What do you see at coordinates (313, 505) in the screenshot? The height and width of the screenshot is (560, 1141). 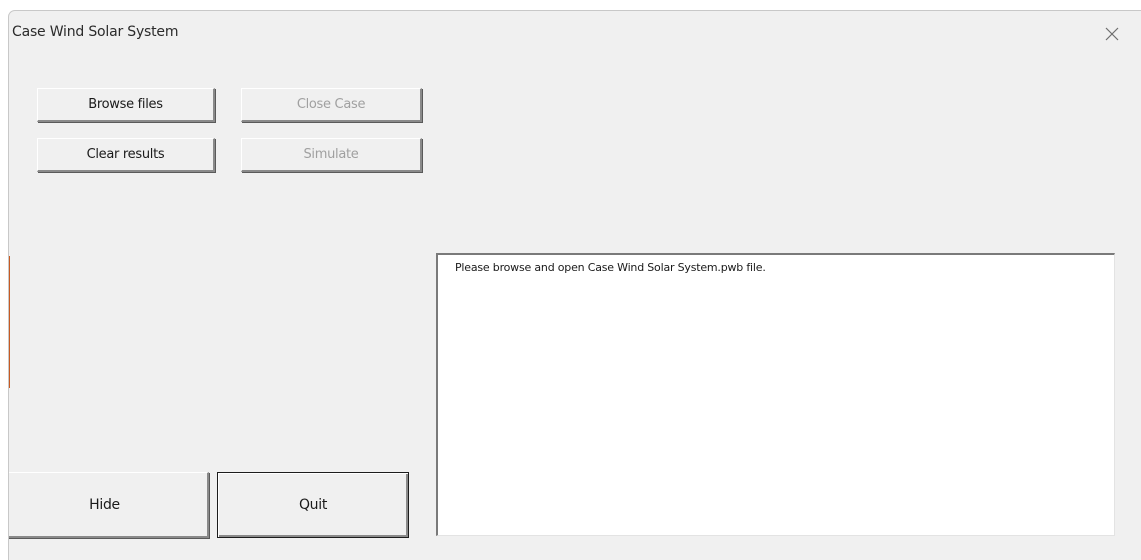 I see `quit-button: Quit` at bounding box center [313, 505].